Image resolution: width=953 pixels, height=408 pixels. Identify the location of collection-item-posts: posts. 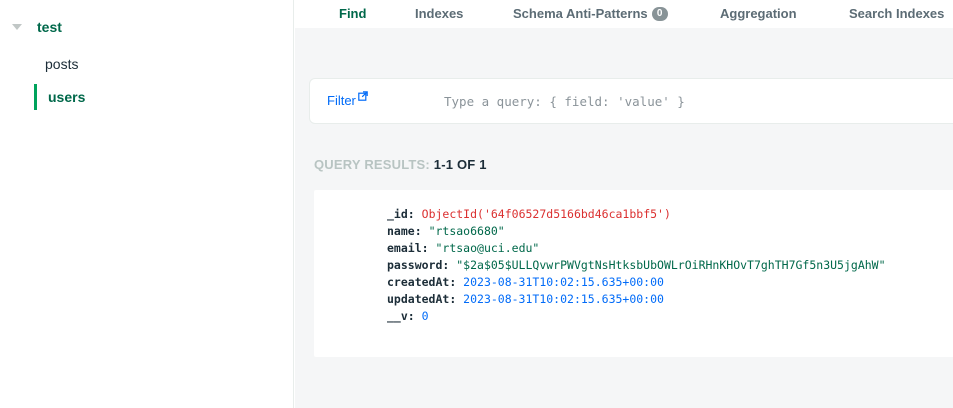
(163, 64).